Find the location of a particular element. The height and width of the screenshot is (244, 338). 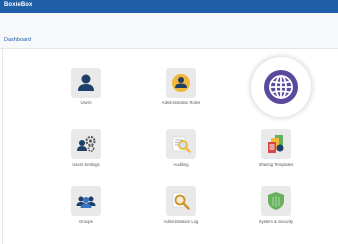

sharing-templates-icon is located at coordinates (276, 144).